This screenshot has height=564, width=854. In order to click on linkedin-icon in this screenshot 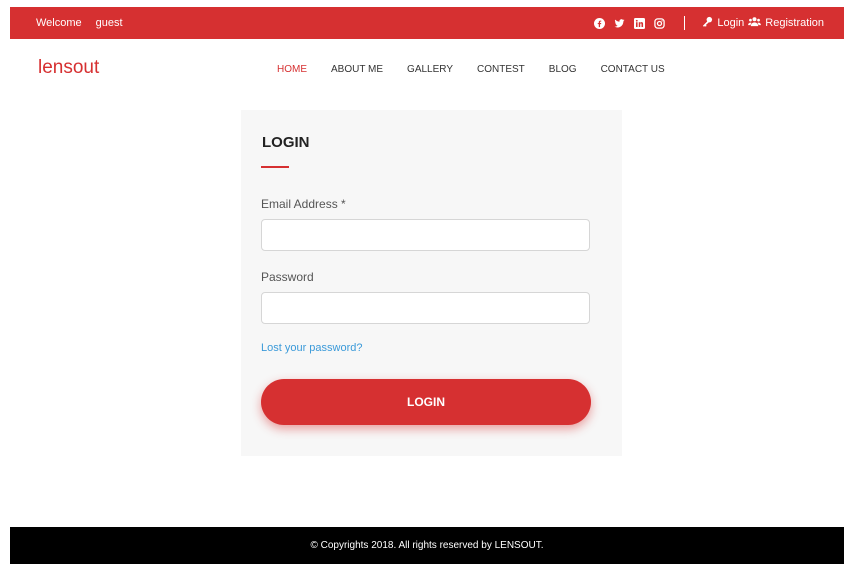, I will do `click(640, 23)`.